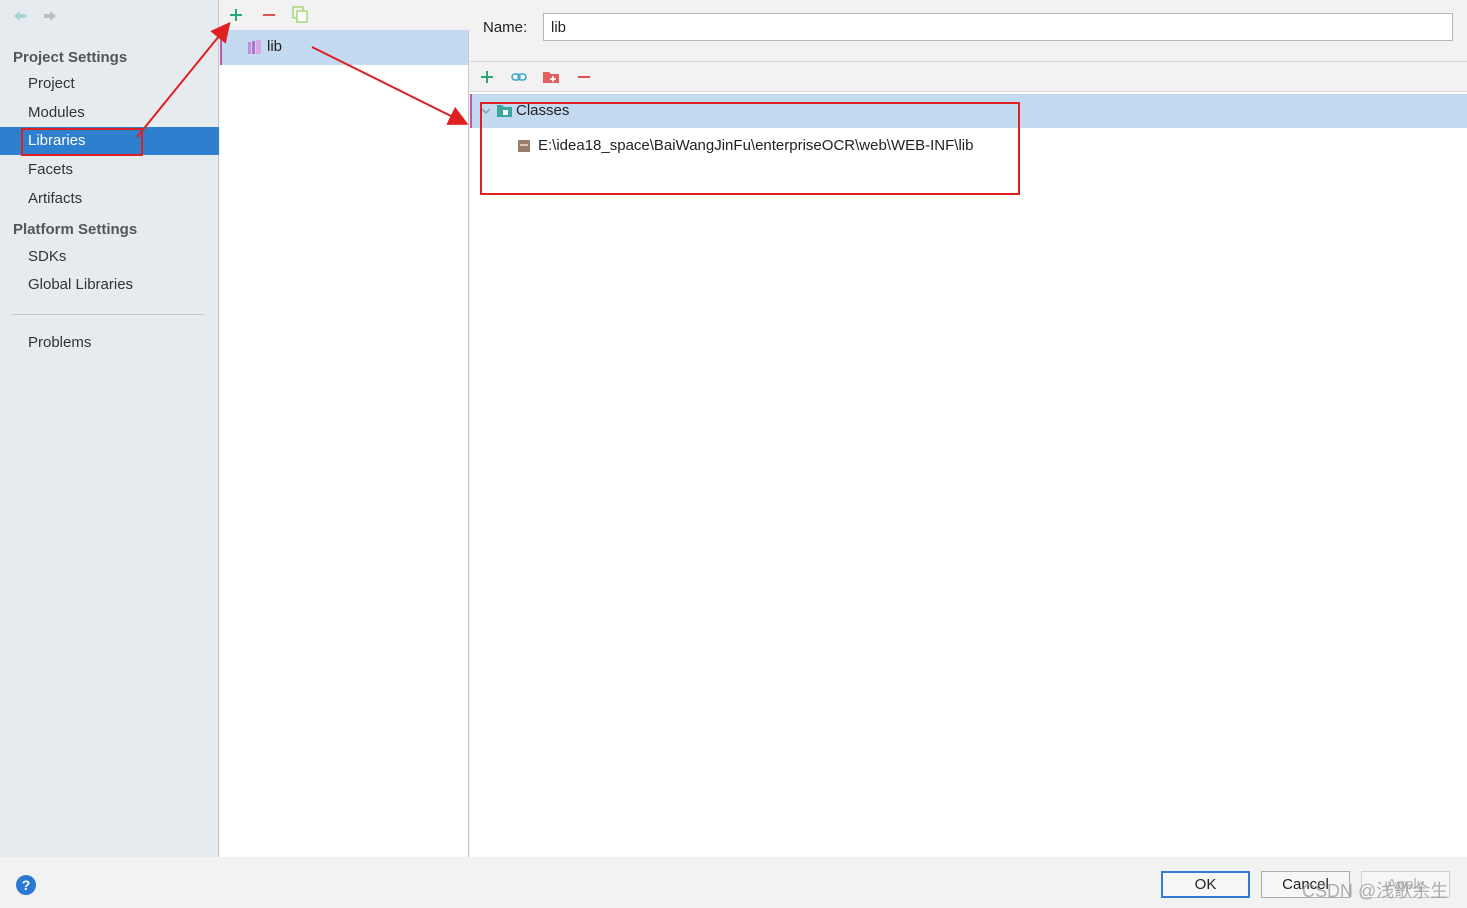 The image size is (1467, 908). Describe the element at coordinates (109, 113) in the screenshot. I see `sidebar-item-modules: Modules` at that location.